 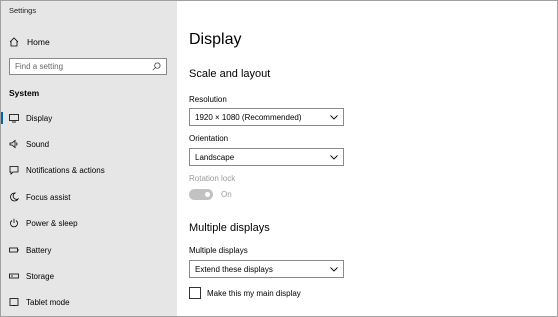 I want to click on battery-icon, so click(x=14, y=250).